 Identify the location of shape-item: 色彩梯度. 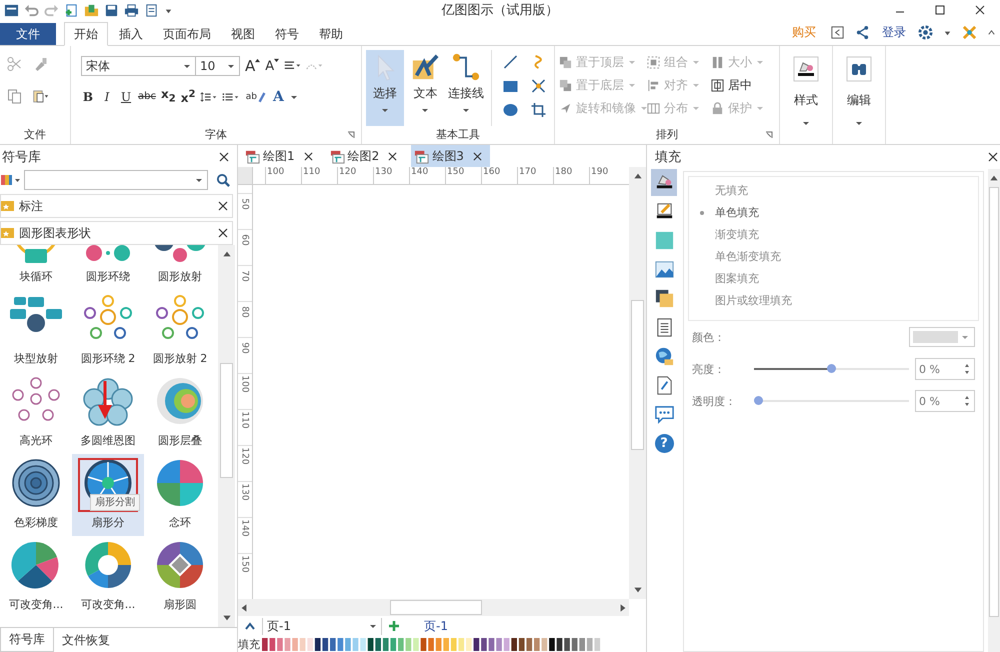
(36, 495).